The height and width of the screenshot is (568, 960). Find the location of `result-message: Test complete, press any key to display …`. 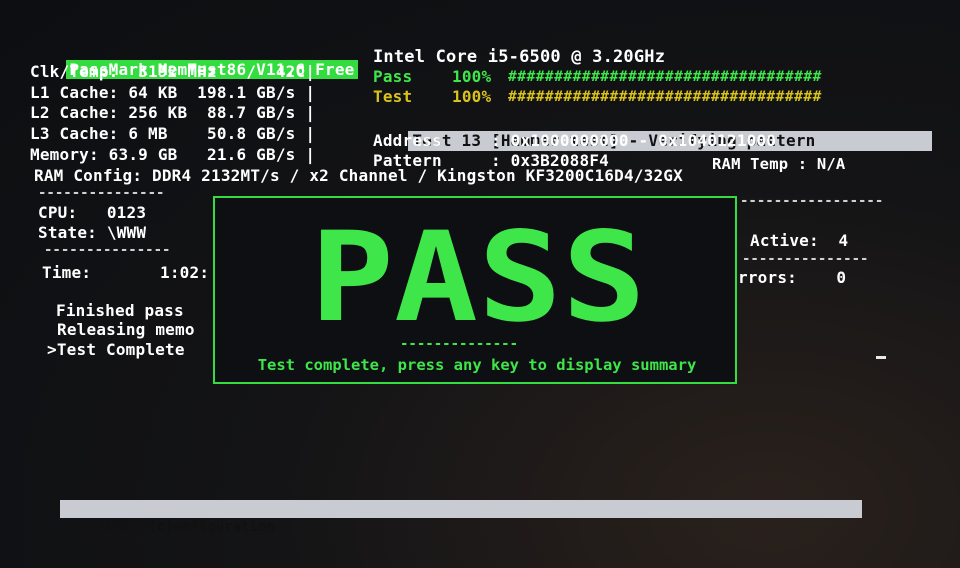

result-message: Test complete, press any key to display … is located at coordinates (477, 365).